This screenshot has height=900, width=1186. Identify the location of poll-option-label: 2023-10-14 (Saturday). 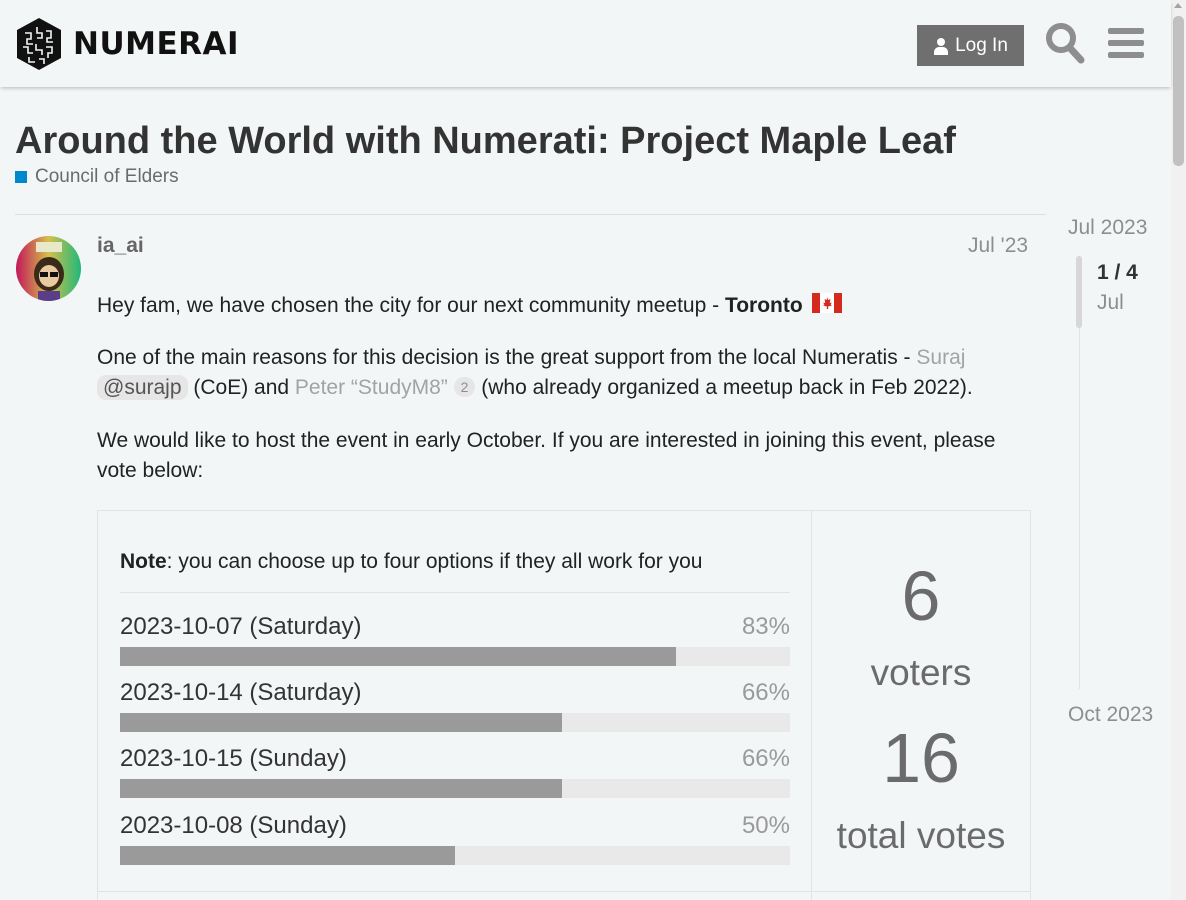
(241, 692).